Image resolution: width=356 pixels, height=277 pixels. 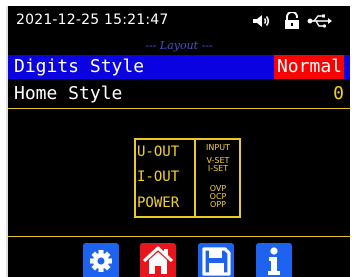 I want to click on menu-item-label: Home Style, so click(x=68, y=93).